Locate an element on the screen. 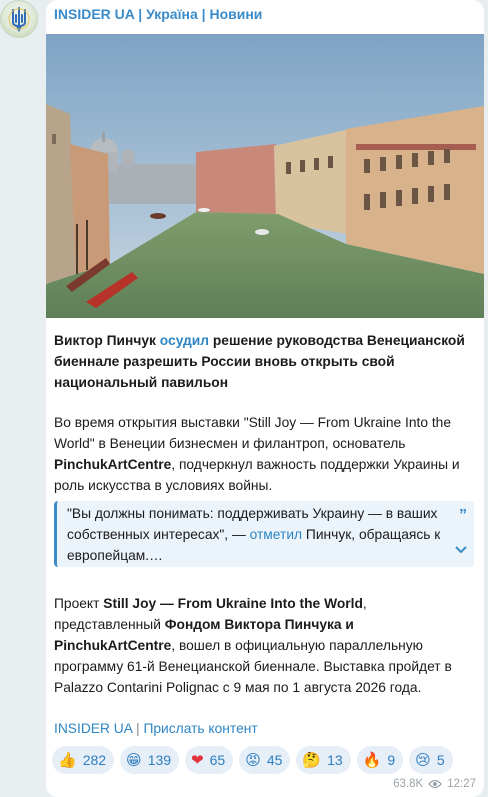 The height and width of the screenshot is (797, 488). quote-icon: ” is located at coordinates (463, 515).